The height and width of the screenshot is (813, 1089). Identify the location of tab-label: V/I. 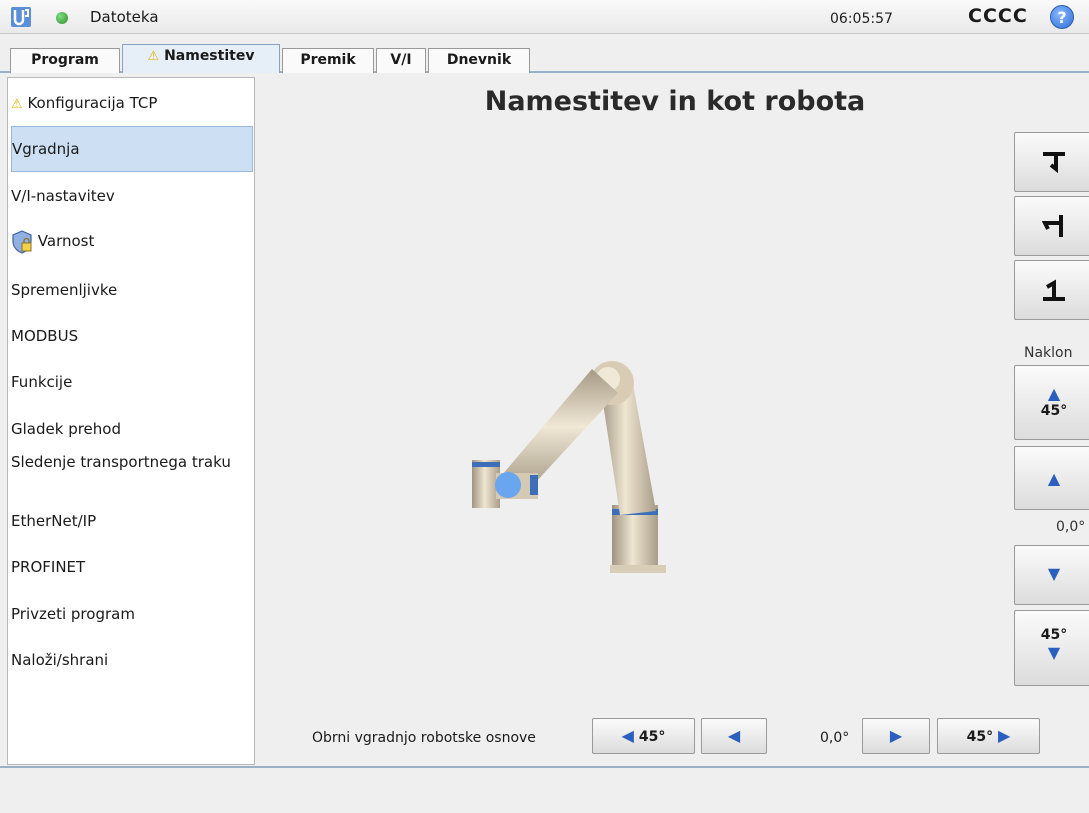
(401, 60).